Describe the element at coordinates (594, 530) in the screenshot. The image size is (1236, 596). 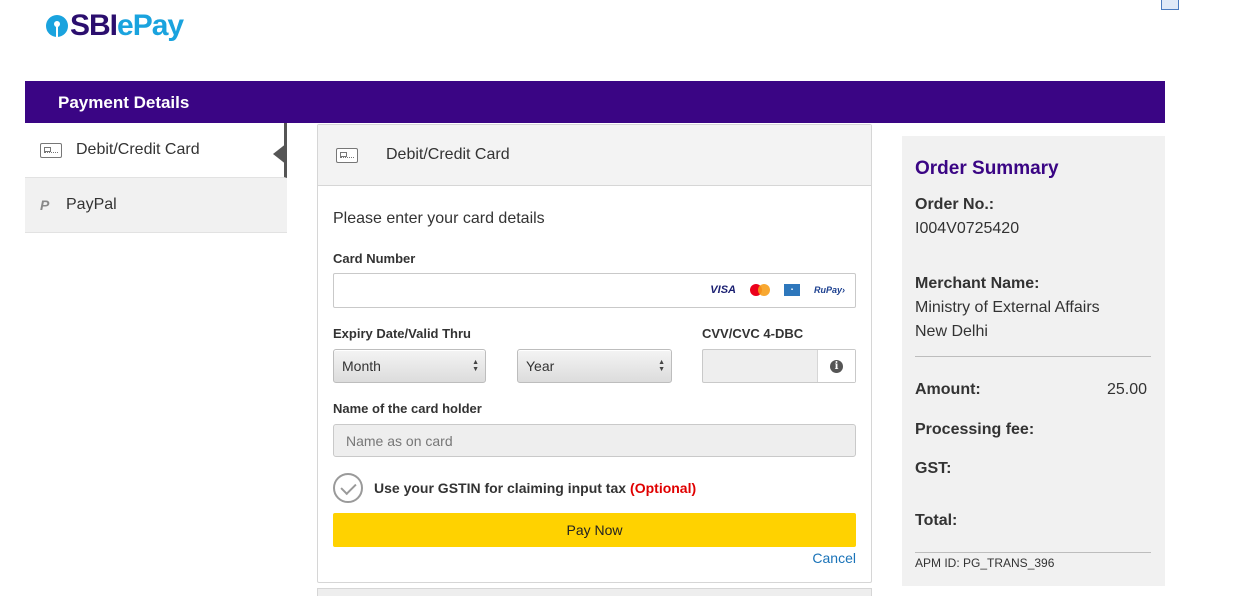
I see `pay-now-button: Pay Now` at that location.